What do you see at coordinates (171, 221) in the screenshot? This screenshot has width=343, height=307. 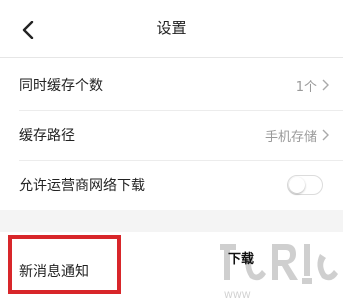 I see `section-gap` at bounding box center [171, 221].